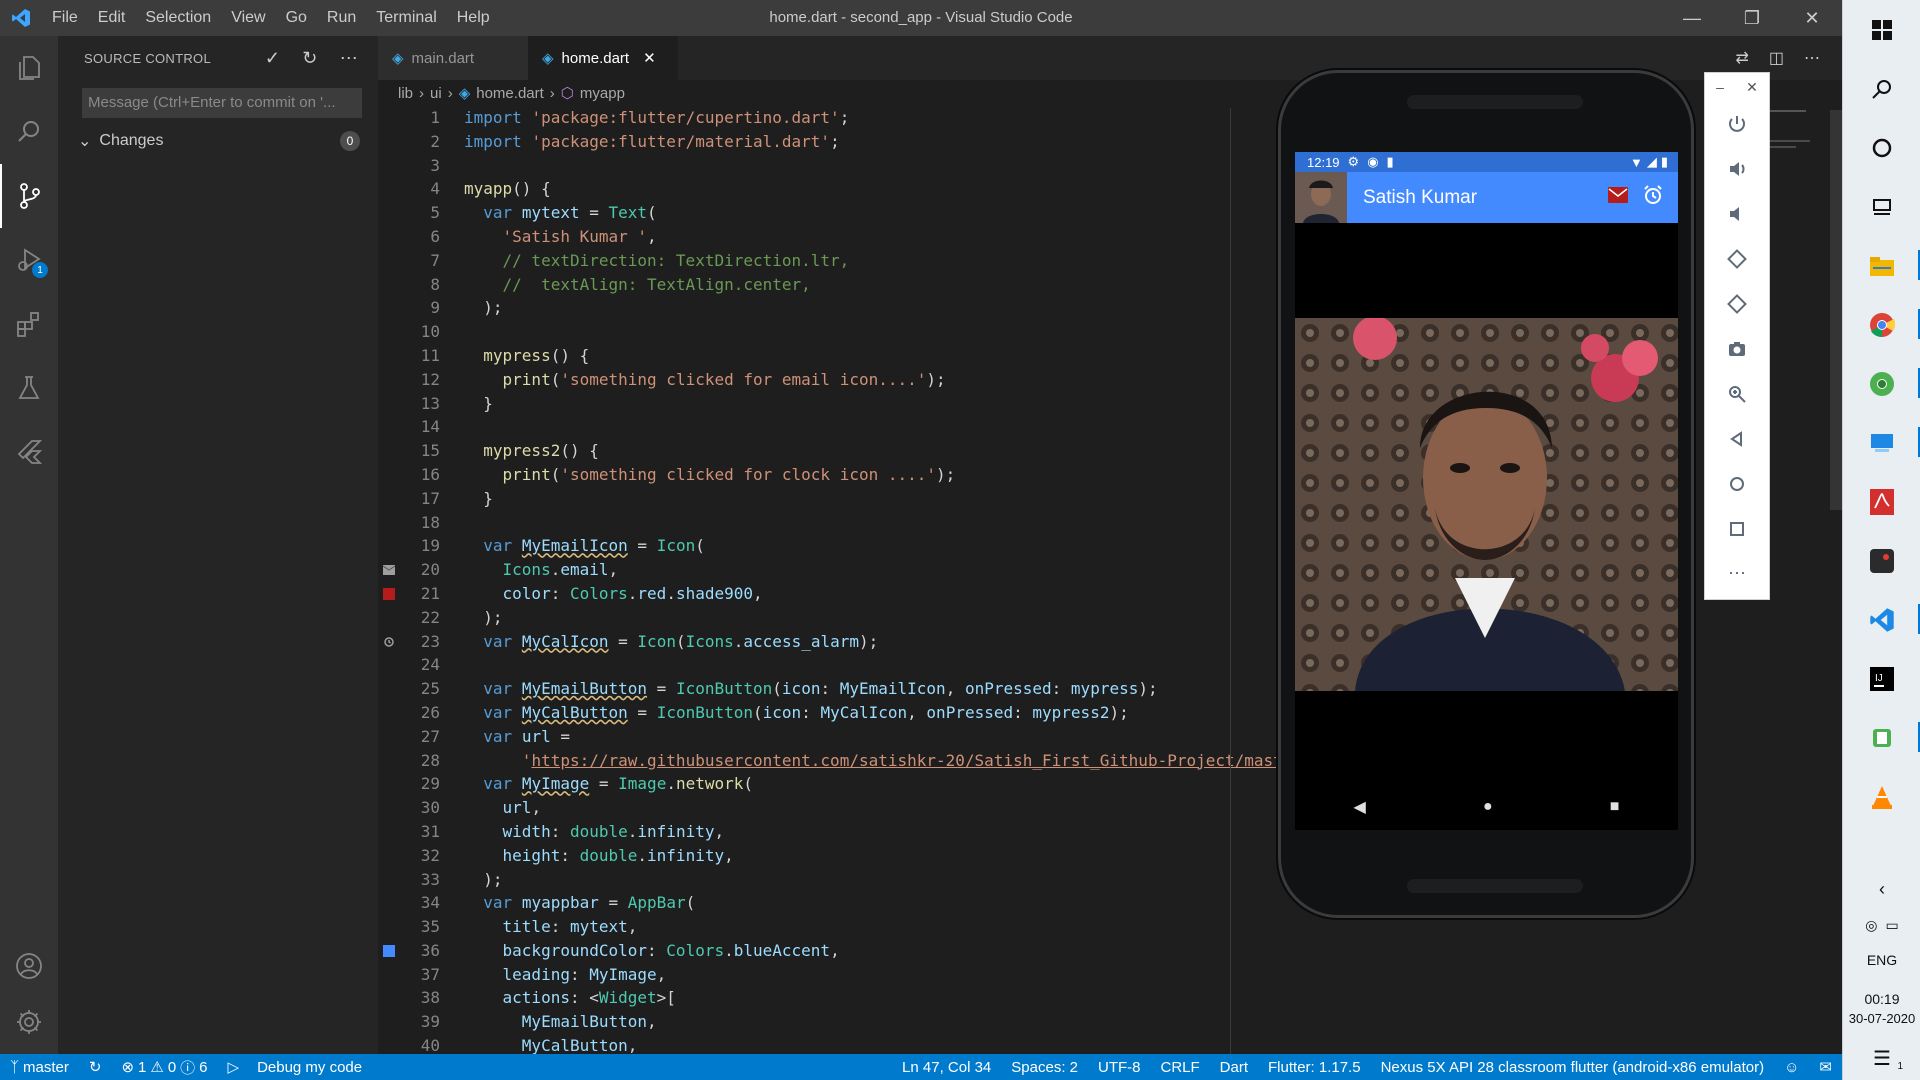  Describe the element at coordinates (295, 1067) in the screenshot. I see `debug-indicator: ▷ Debug my code` at that location.